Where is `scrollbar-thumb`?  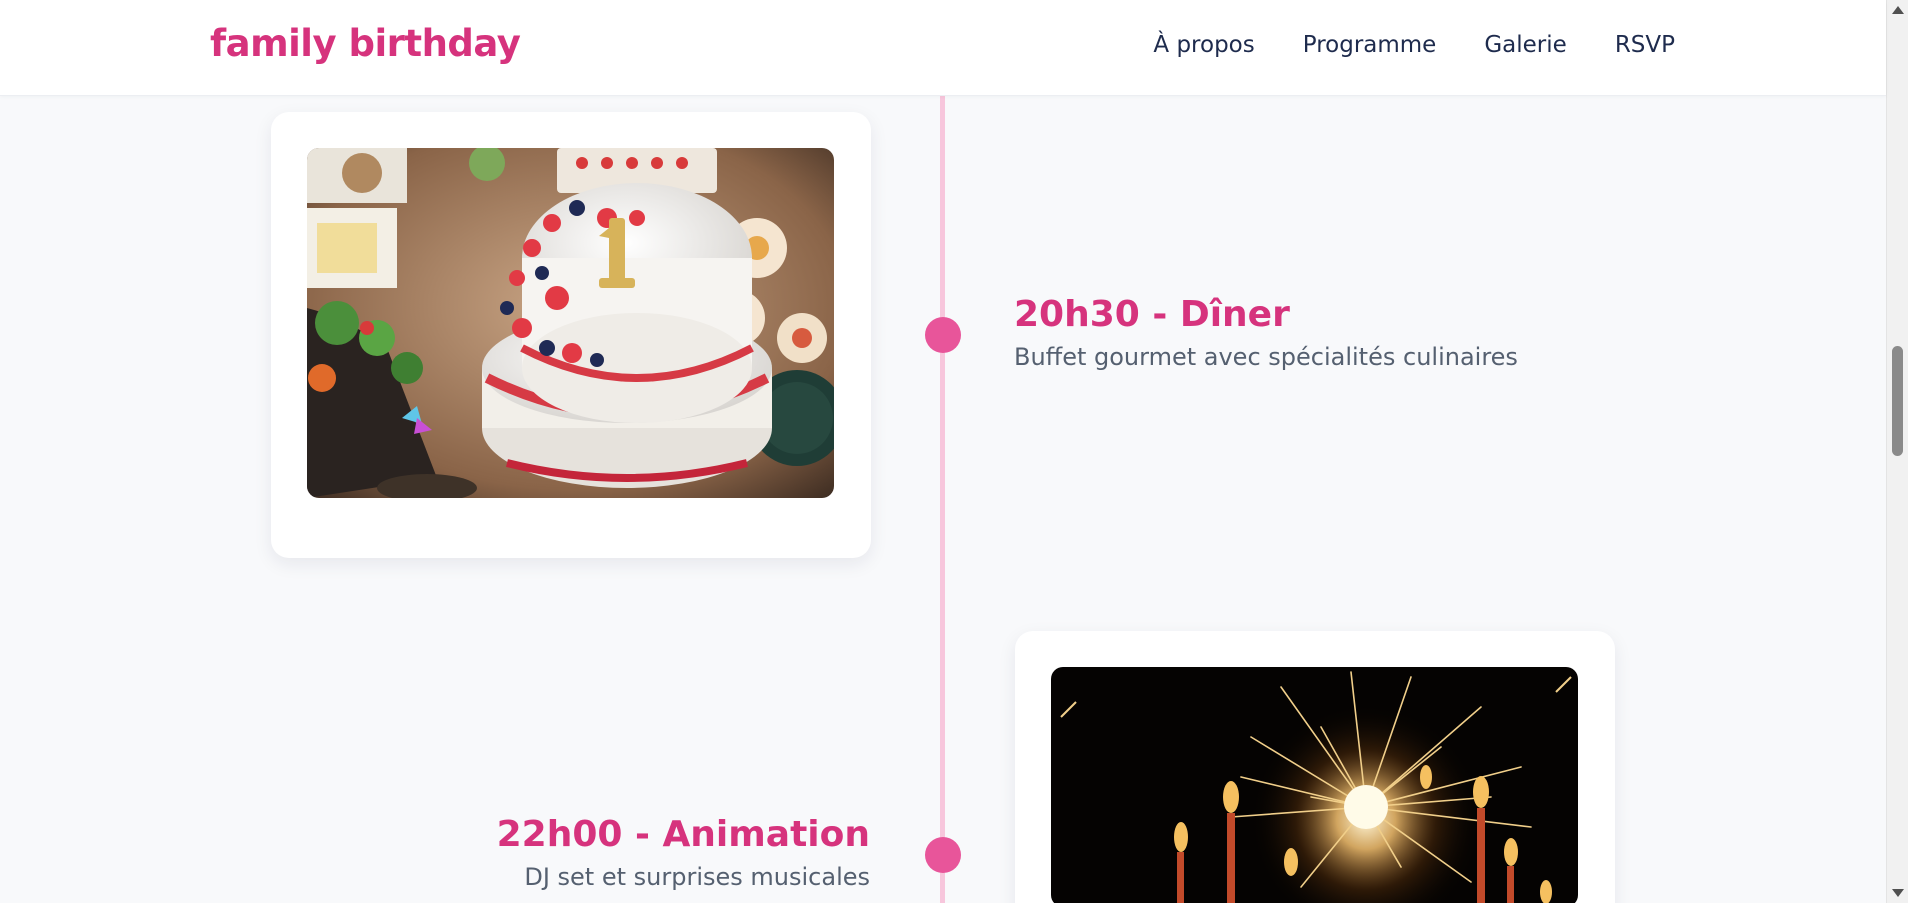 scrollbar-thumb is located at coordinates (1897, 401).